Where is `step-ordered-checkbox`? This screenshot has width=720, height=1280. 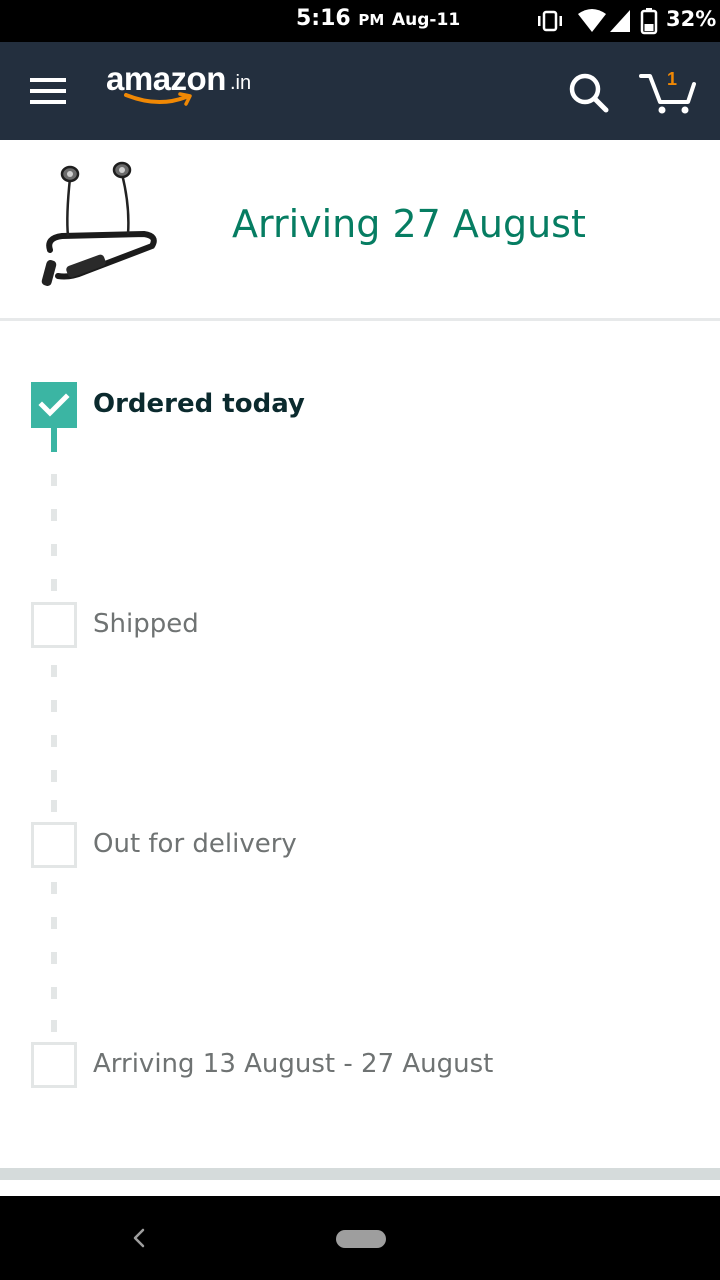 step-ordered-checkbox is located at coordinates (54, 405).